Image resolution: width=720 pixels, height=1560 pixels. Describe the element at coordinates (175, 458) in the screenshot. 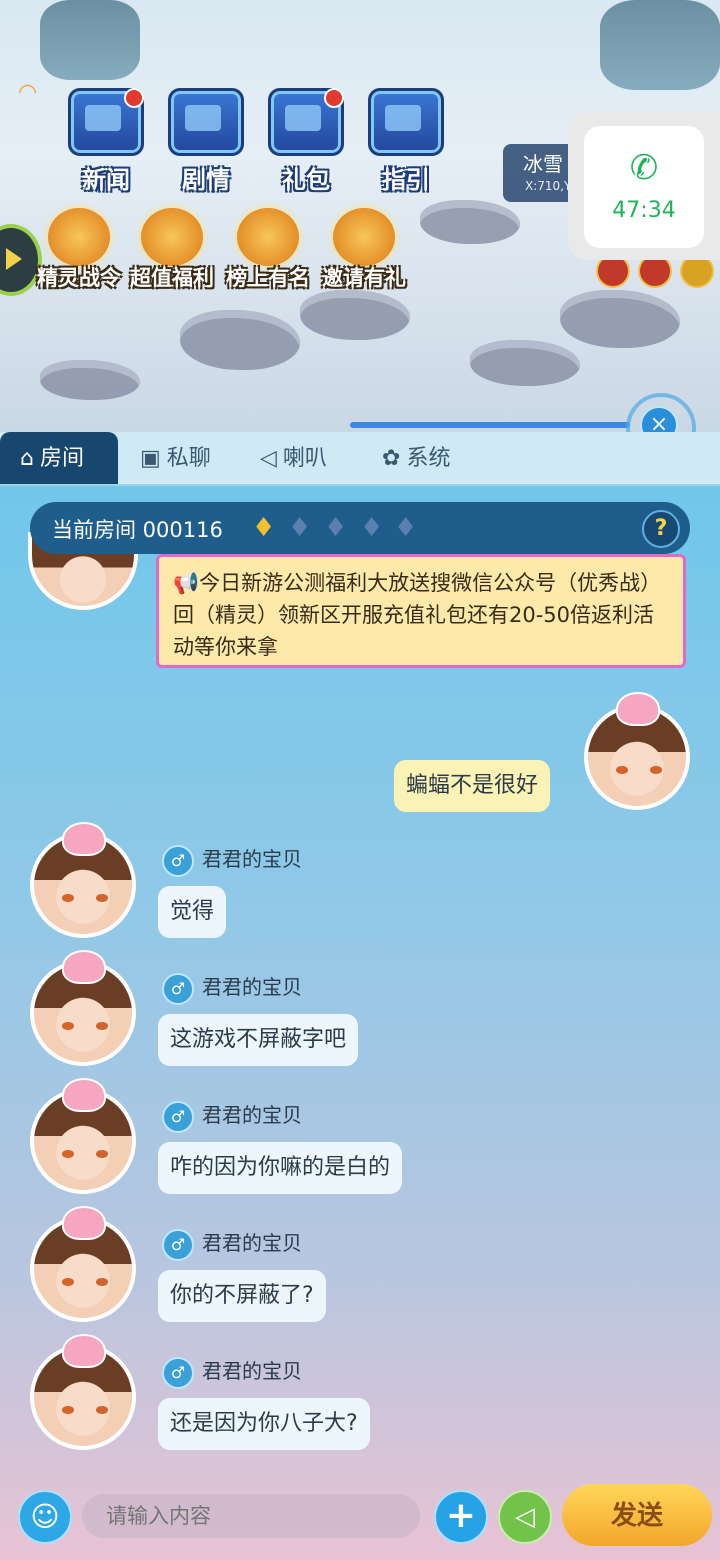

I see `tab-private: ▣ 私聊` at that location.